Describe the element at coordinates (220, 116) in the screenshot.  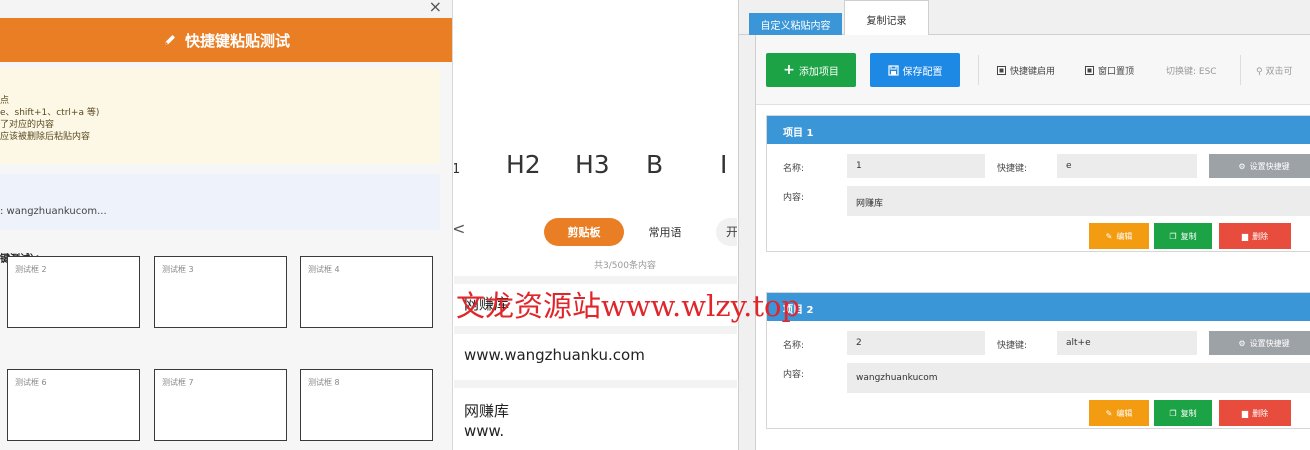
I see `tips-box: 点 e、shift+1、ctrl+a 等) 了对应的内容 应该被删除后粘贴内容` at that location.